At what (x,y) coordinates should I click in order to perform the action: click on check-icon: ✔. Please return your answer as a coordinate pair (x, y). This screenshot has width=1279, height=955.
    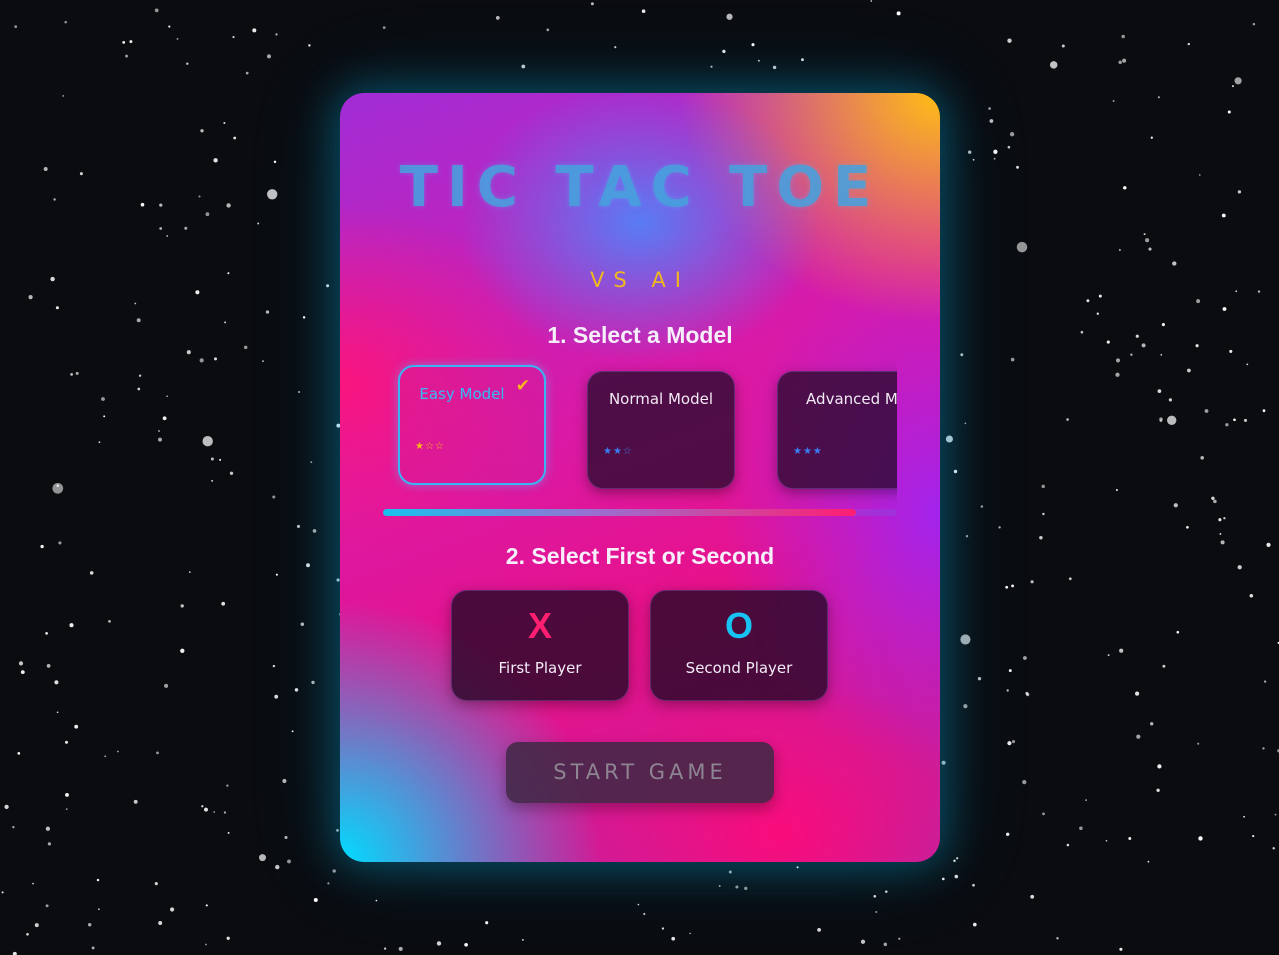
    Looking at the image, I should click on (522, 386).